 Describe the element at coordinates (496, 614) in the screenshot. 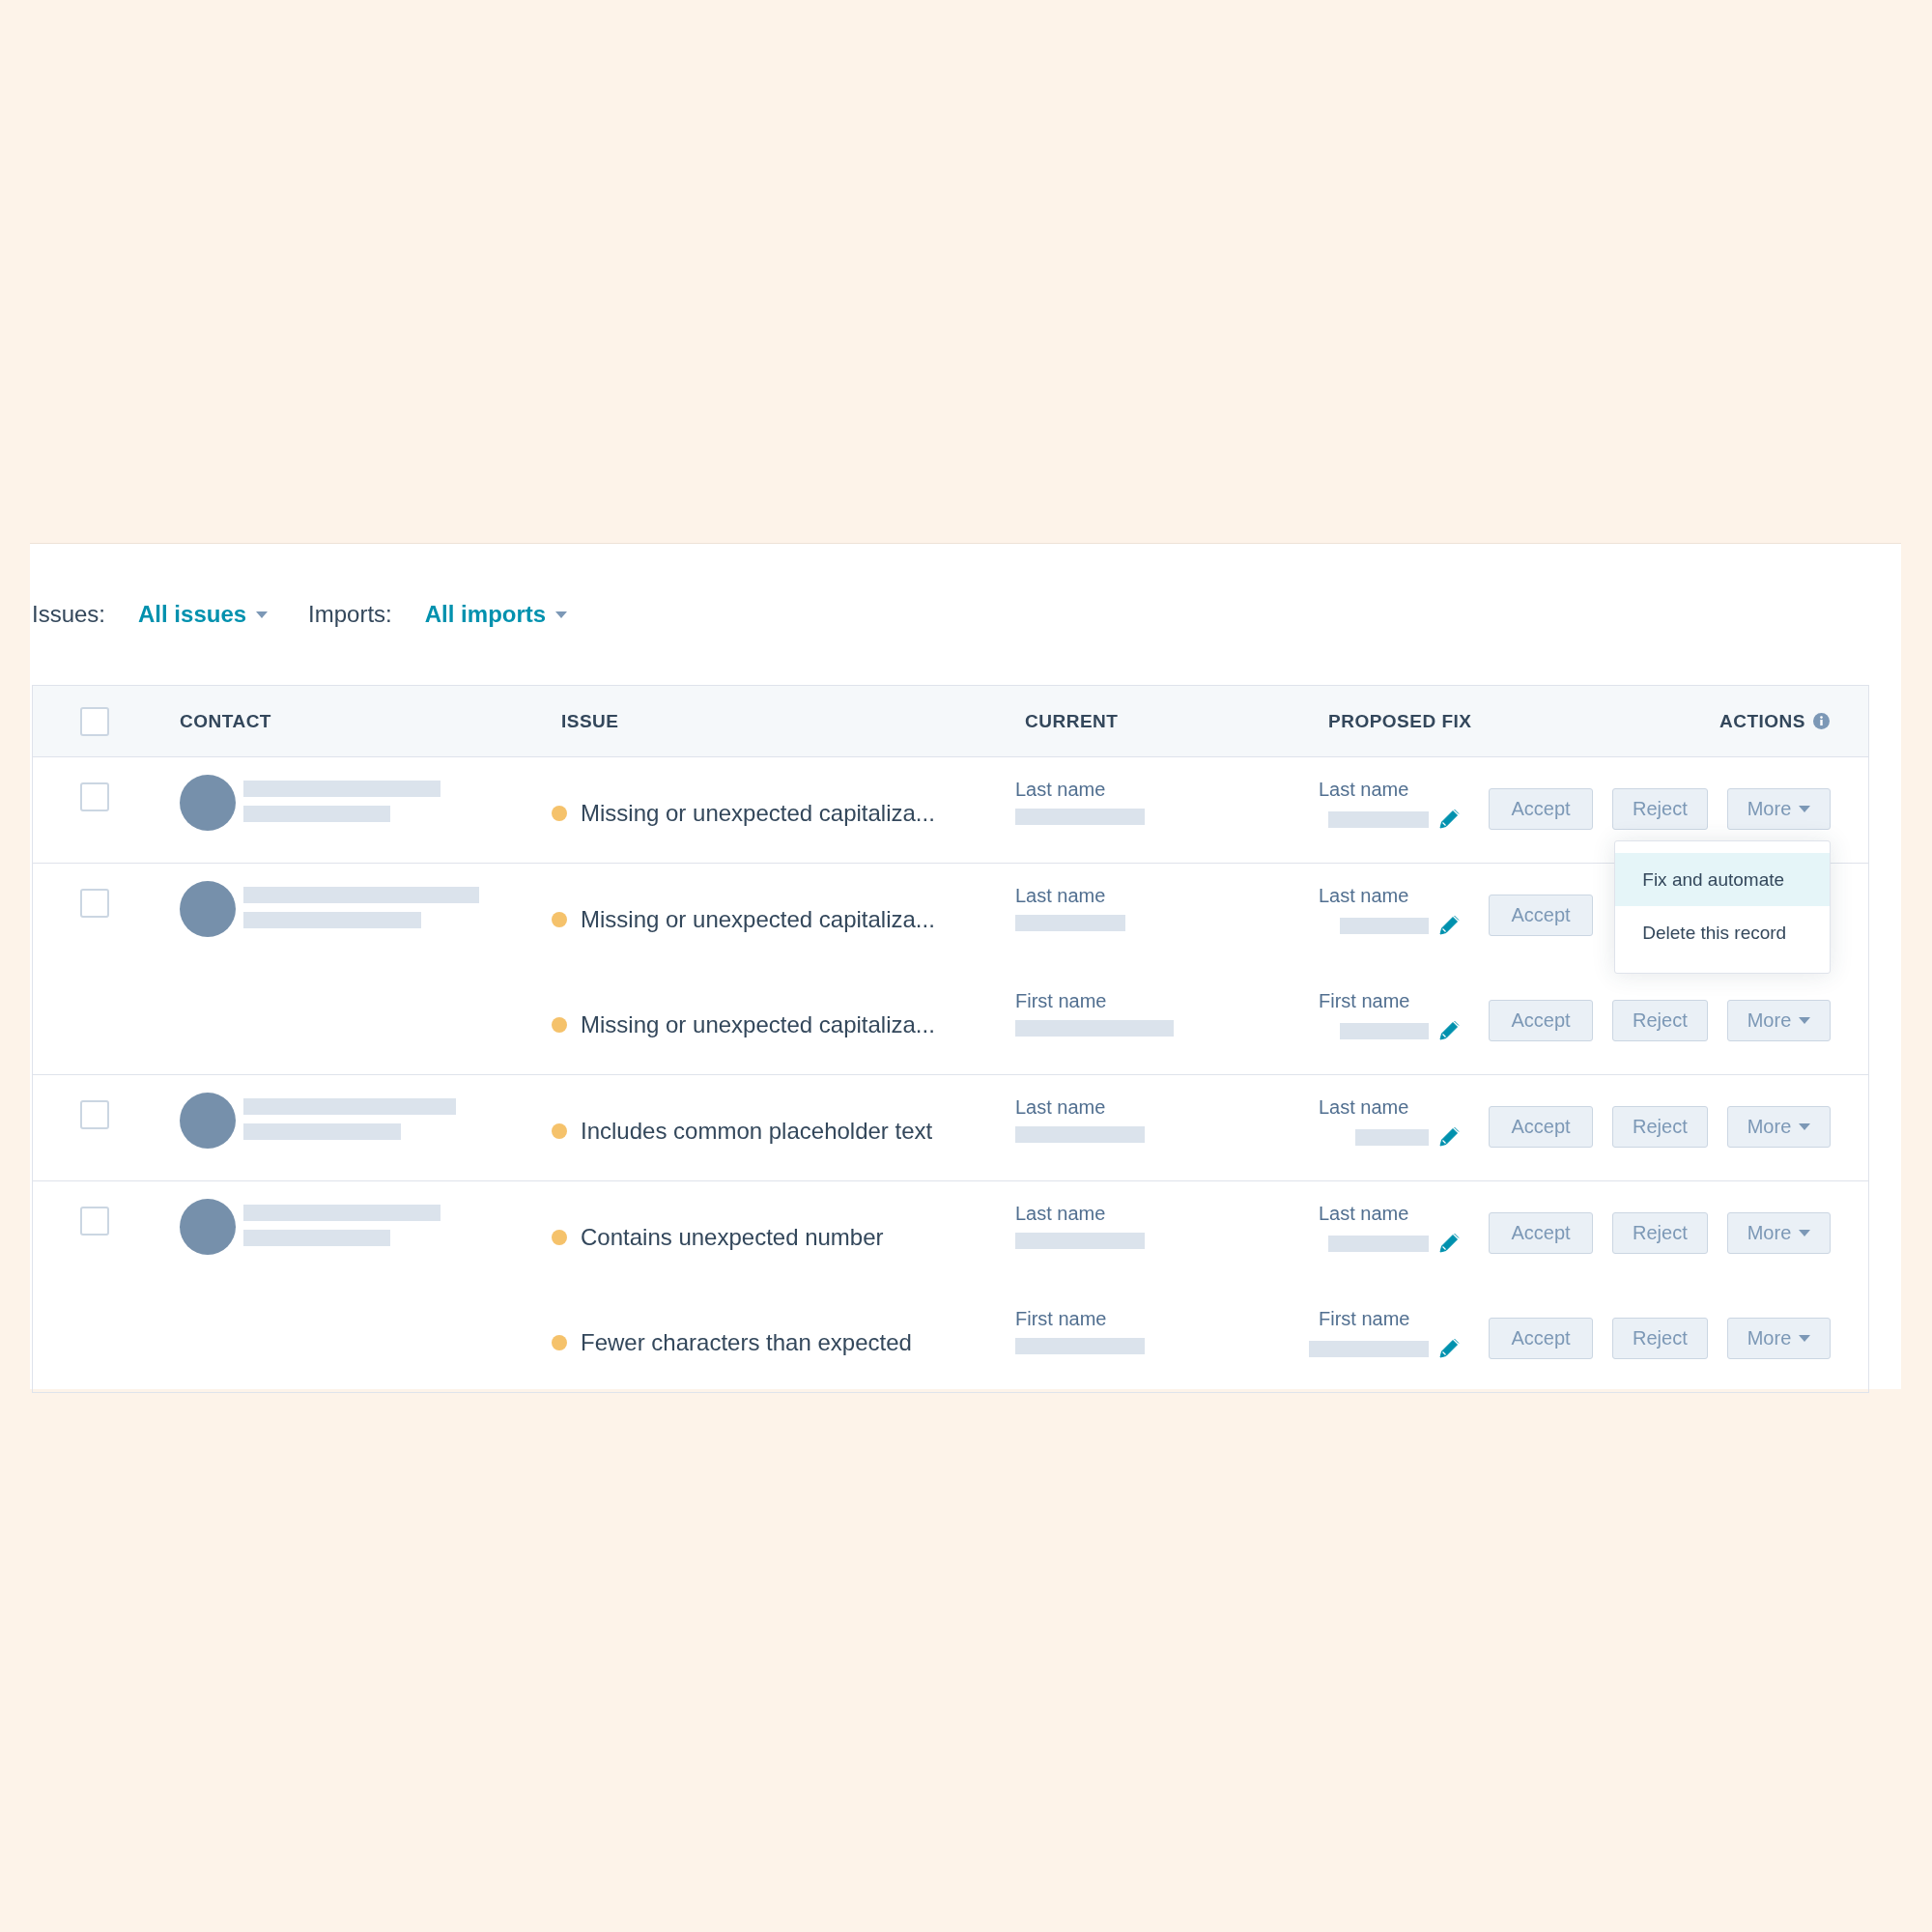

I see `filter-dropdown: All imports` at that location.